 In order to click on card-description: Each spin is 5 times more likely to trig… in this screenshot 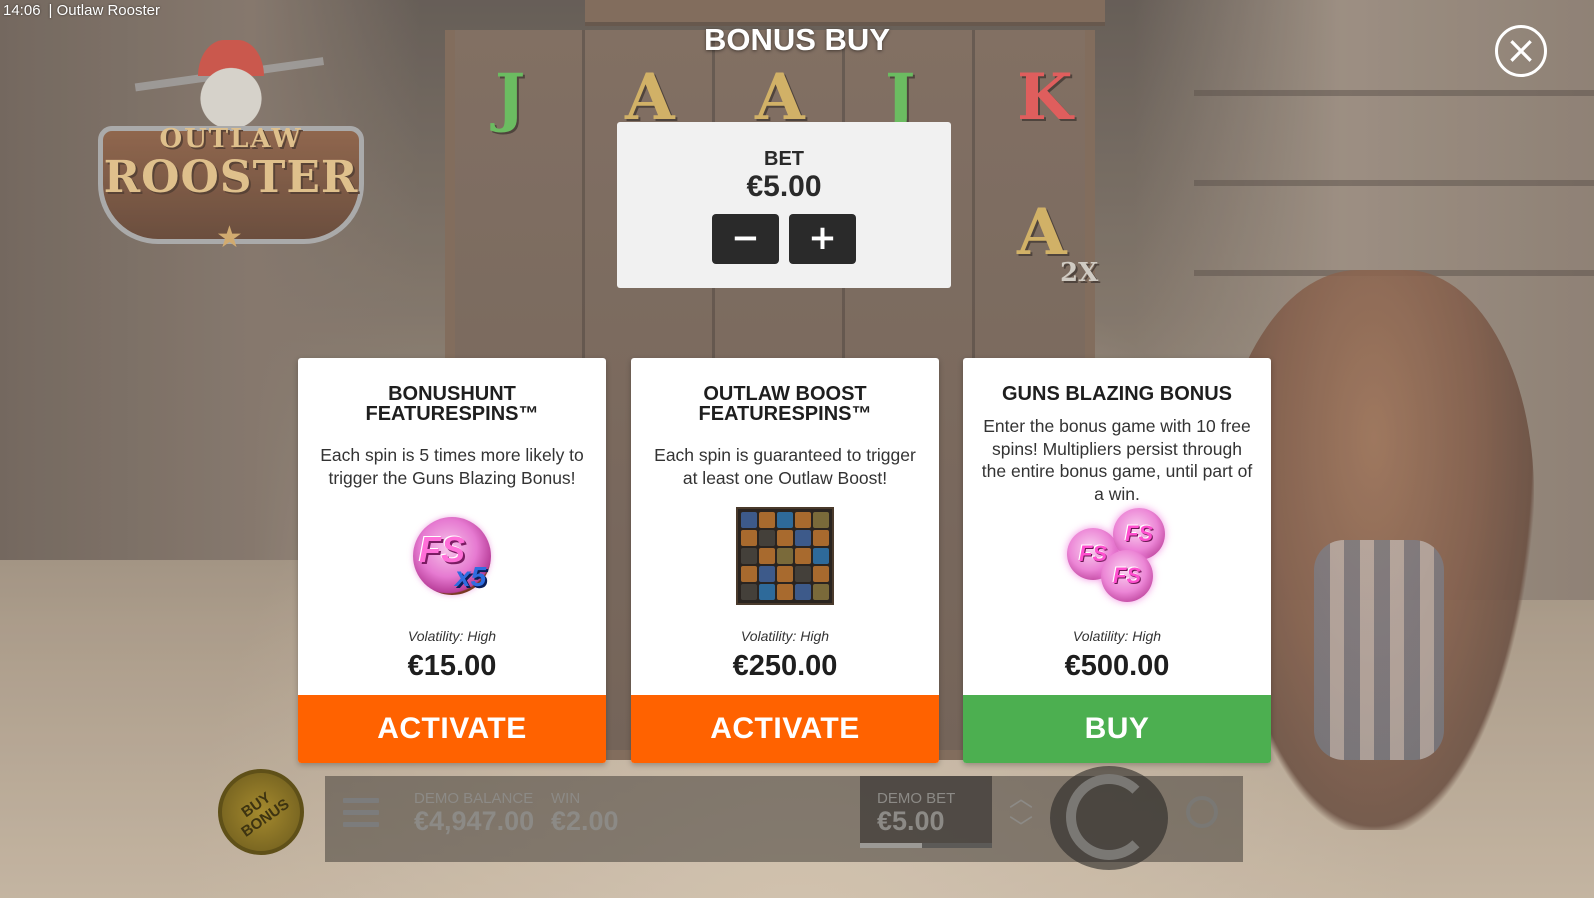, I will do `click(452, 466)`.